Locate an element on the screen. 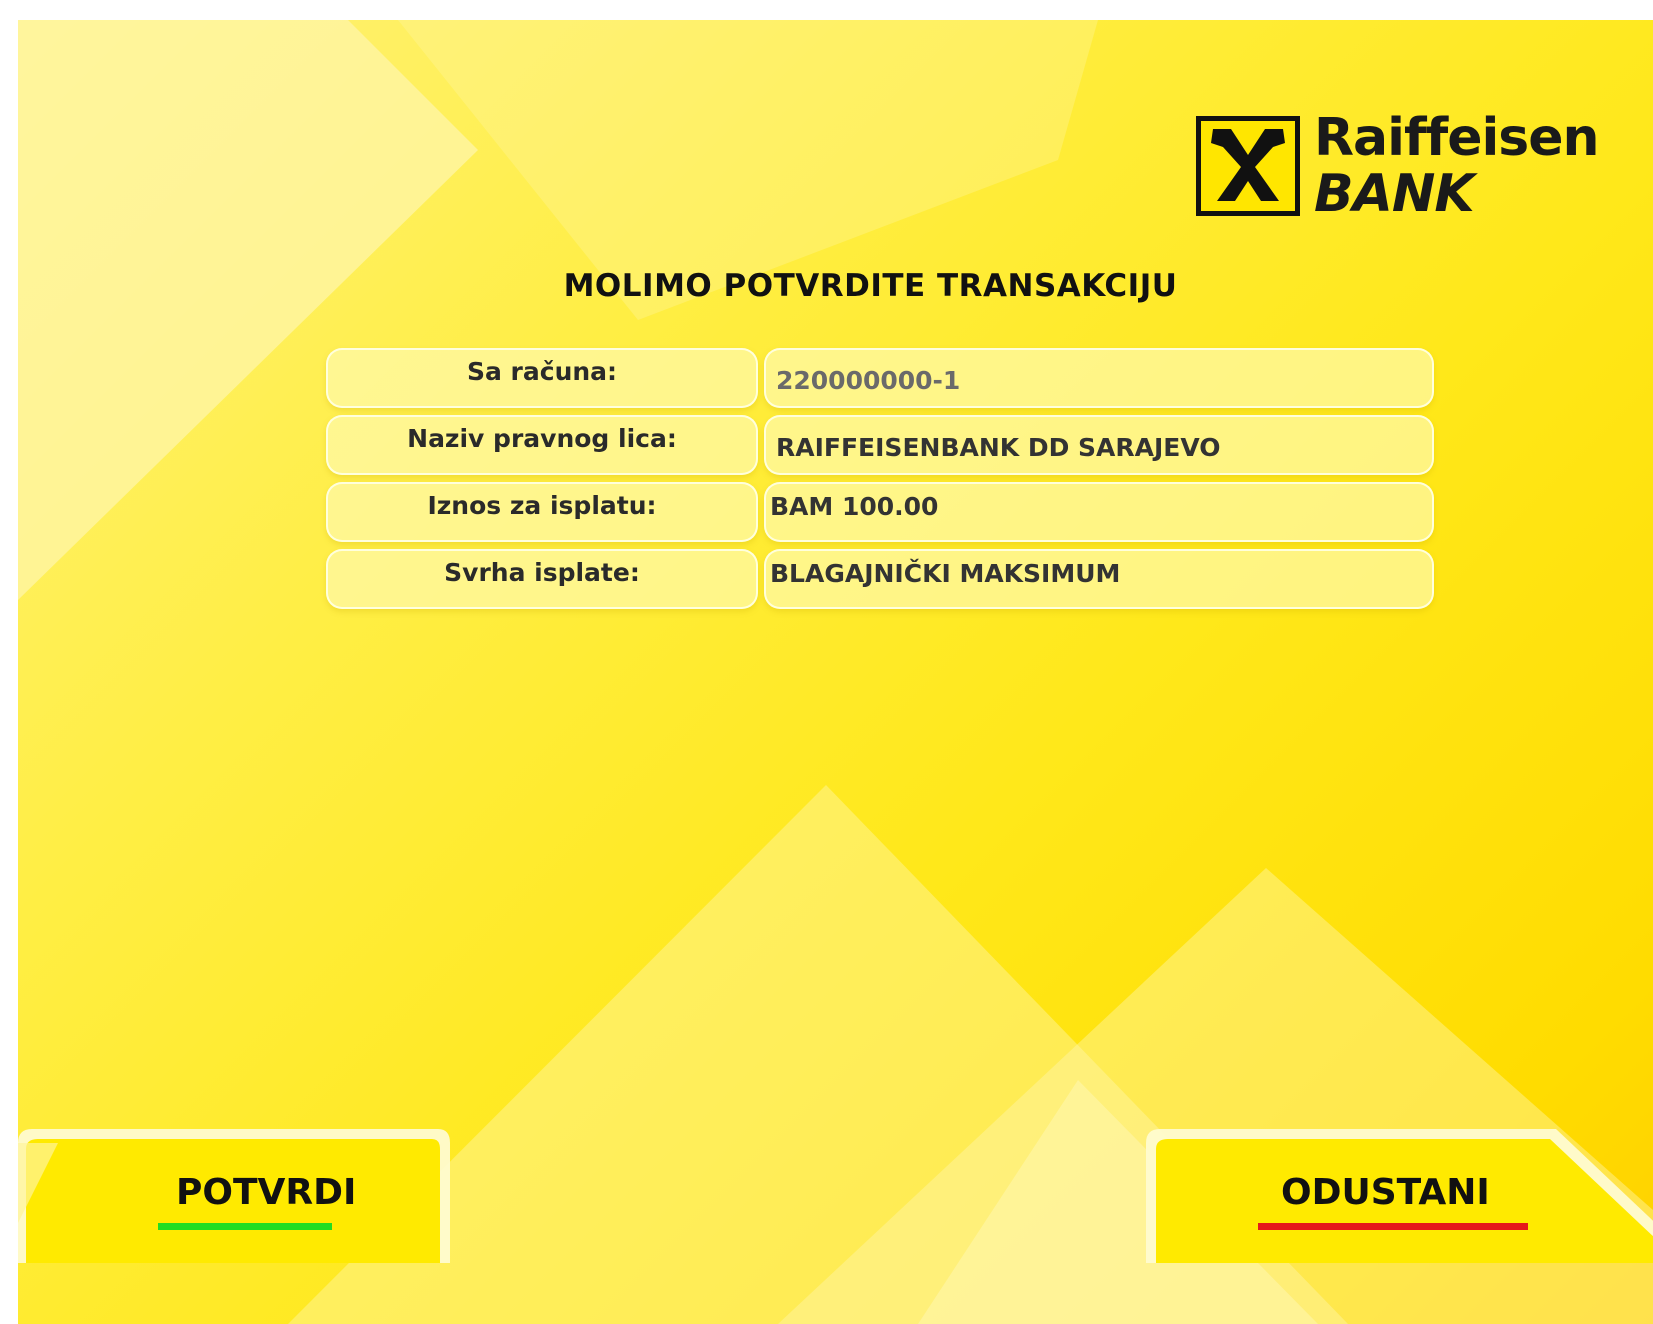 Image resolution: width=1653 pixels, height=1324 pixels. detail-label: Svrha isplate: is located at coordinates (542, 579).